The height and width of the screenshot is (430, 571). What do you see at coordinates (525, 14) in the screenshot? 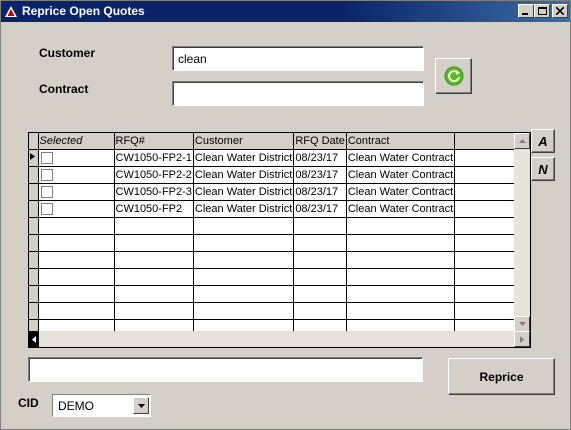
I see `minimize-icon` at bounding box center [525, 14].